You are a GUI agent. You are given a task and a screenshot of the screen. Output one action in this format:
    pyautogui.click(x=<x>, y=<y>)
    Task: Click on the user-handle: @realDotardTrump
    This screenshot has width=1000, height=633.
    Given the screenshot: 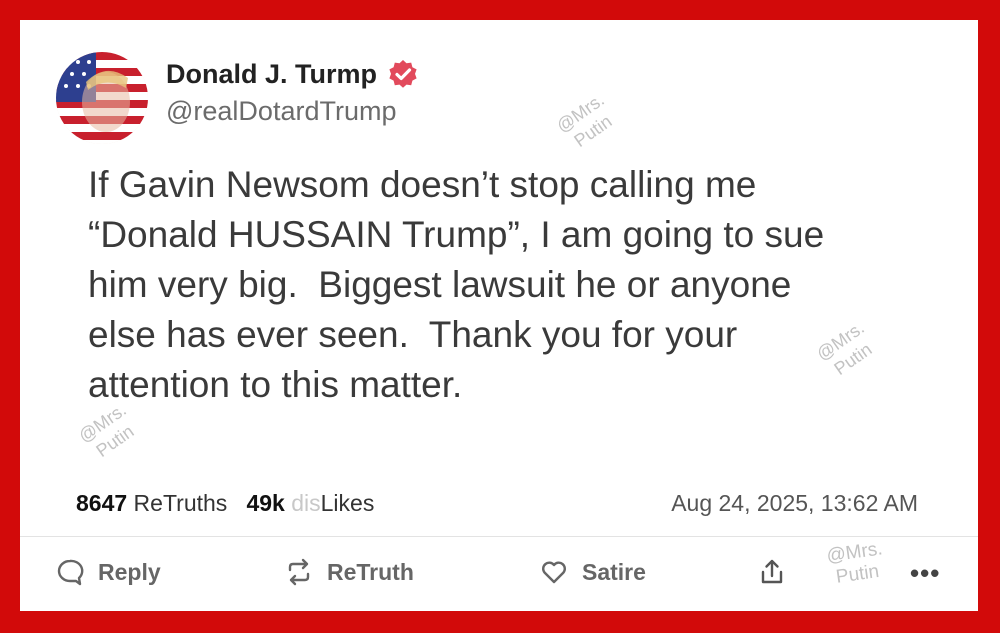 What is the action you would take?
    pyautogui.click(x=281, y=111)
    